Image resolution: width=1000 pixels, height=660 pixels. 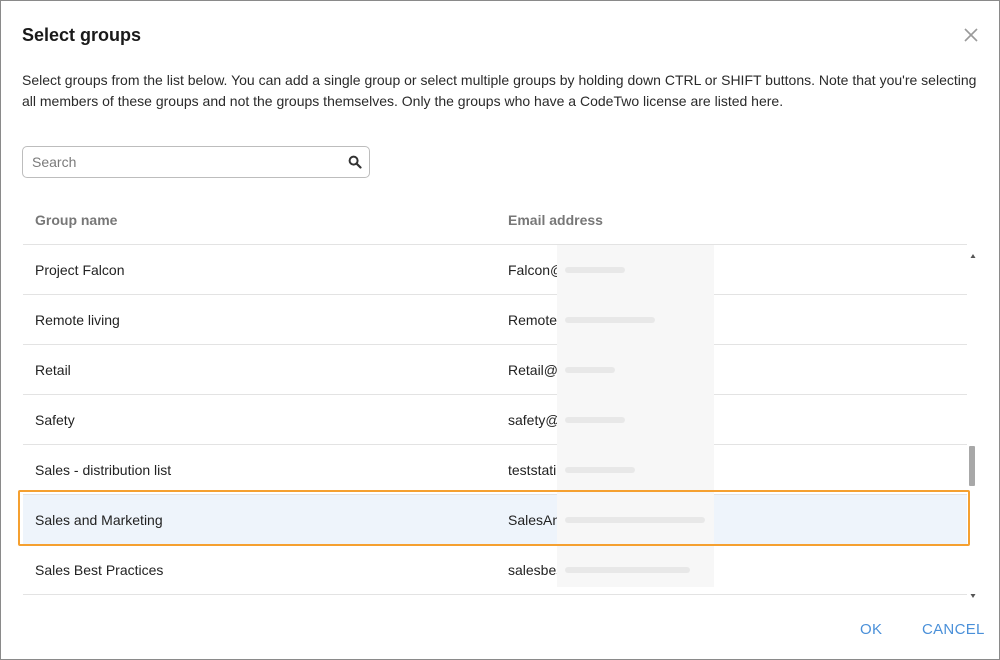 What do you see at coordinates (77, 320) in the screenshot?
I see `group-name-cell: Remote living` at bounding box center [77, 320].